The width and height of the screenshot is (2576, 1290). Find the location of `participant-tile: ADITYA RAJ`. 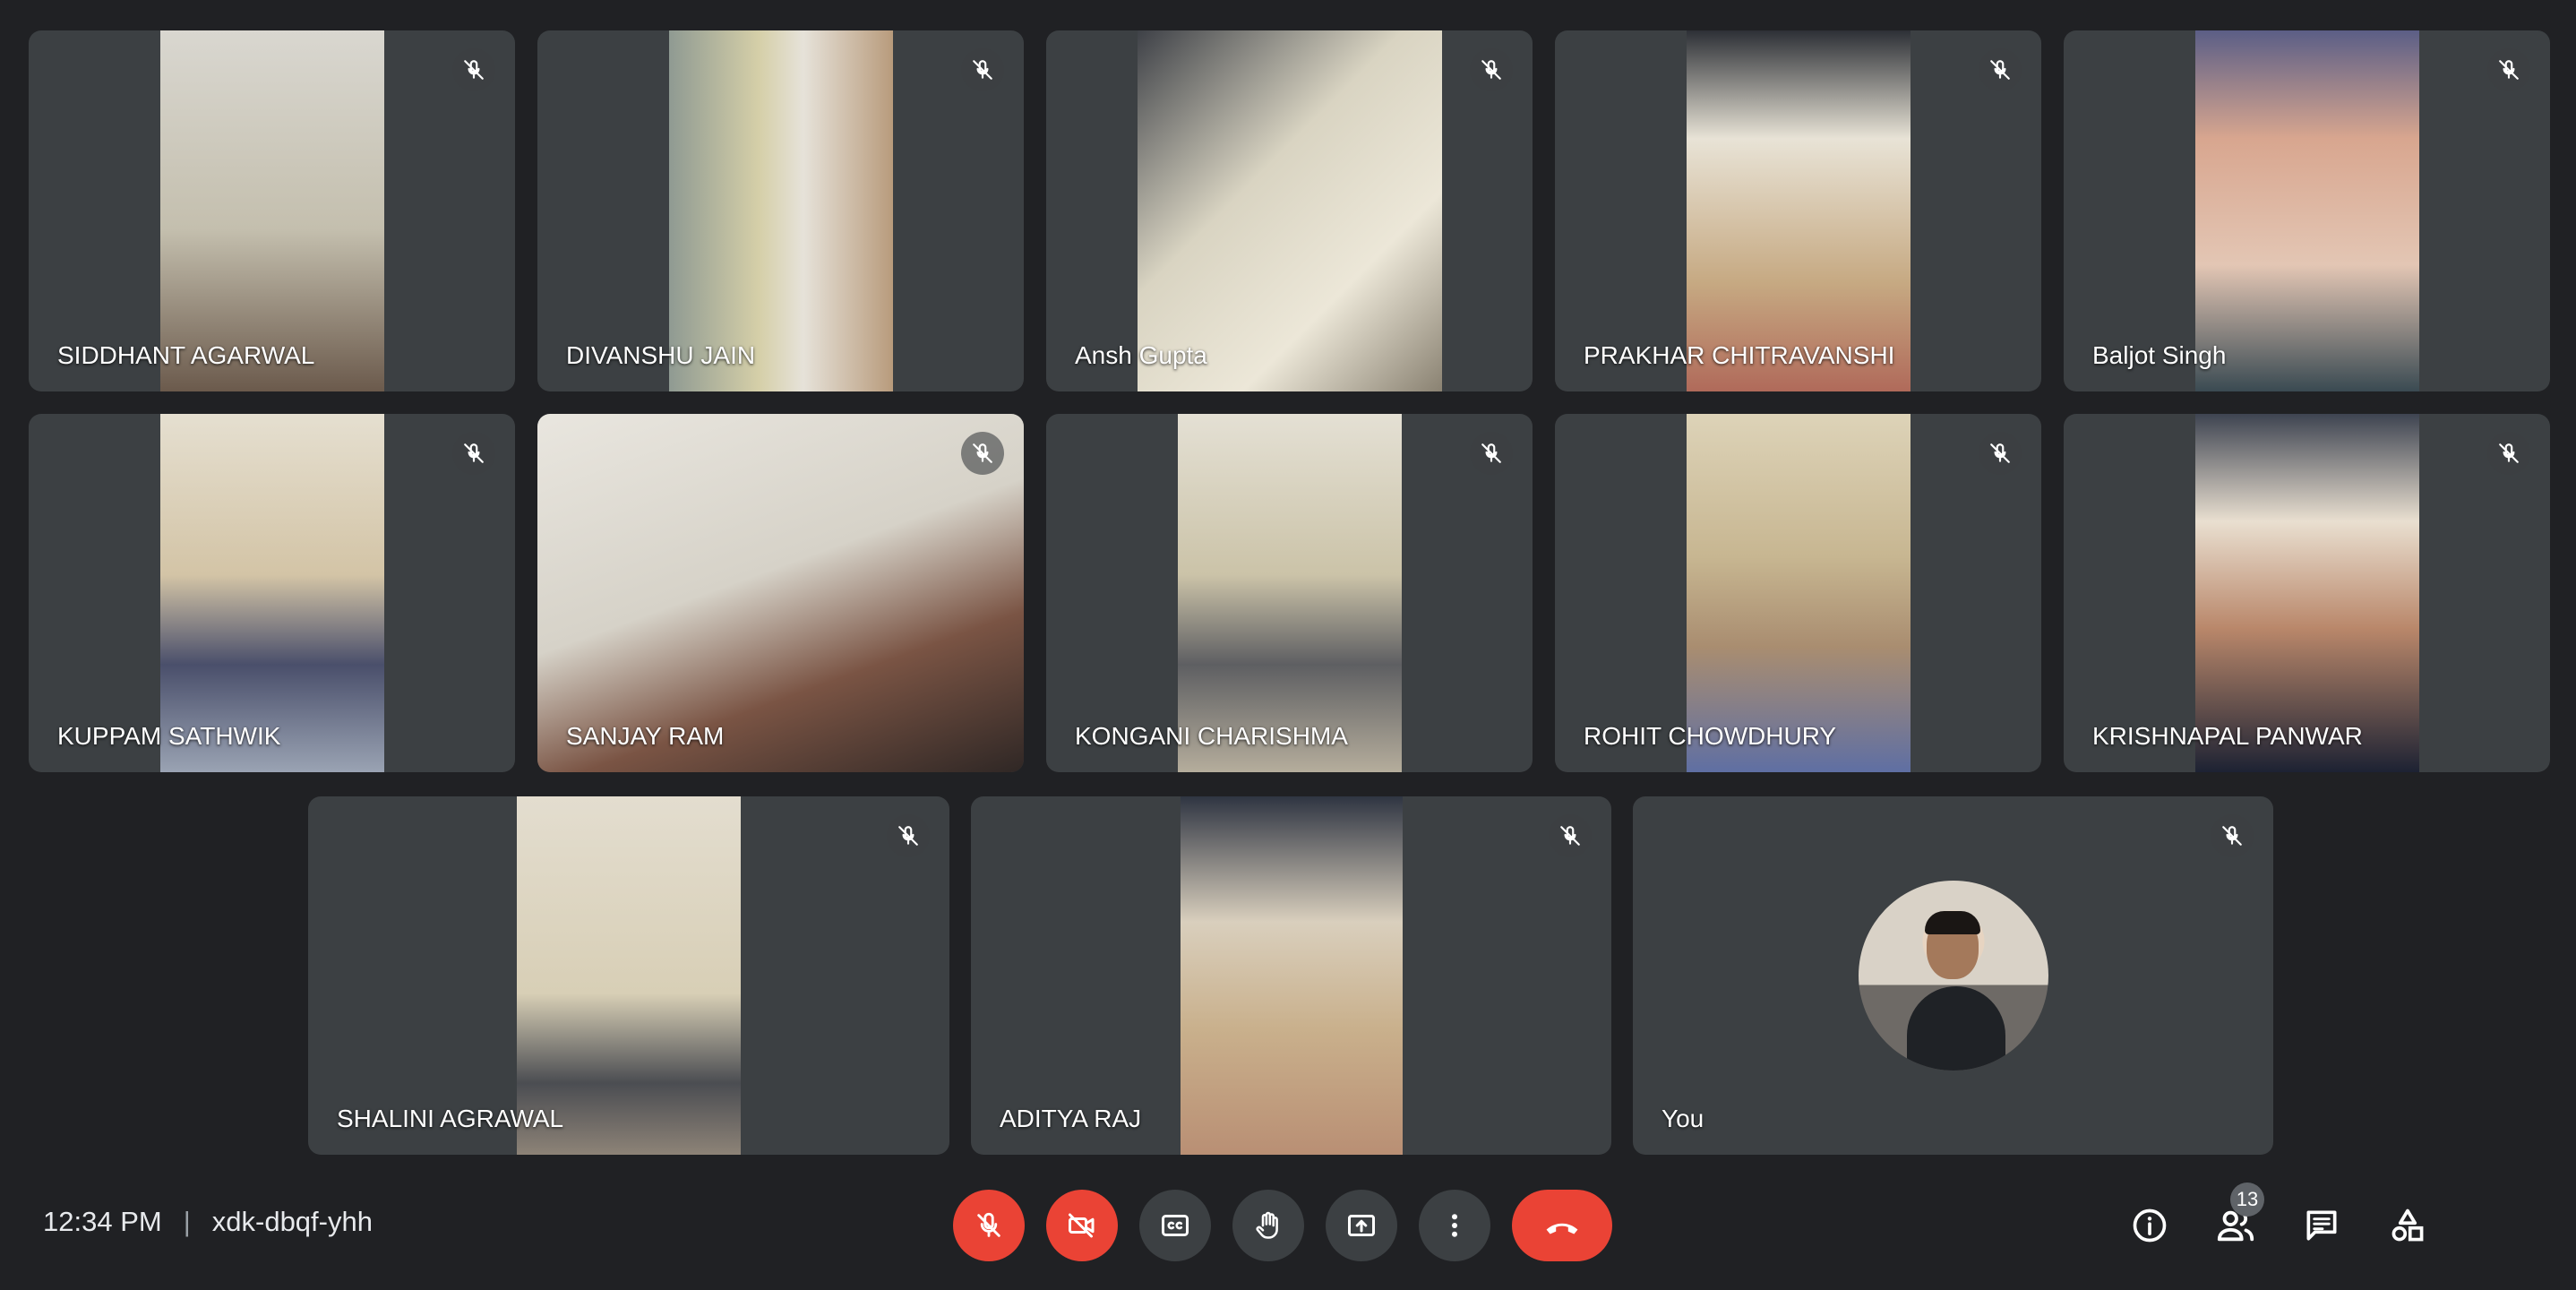

participant-tile: ADITYA RAJ is located at coordinates (1291, 975).